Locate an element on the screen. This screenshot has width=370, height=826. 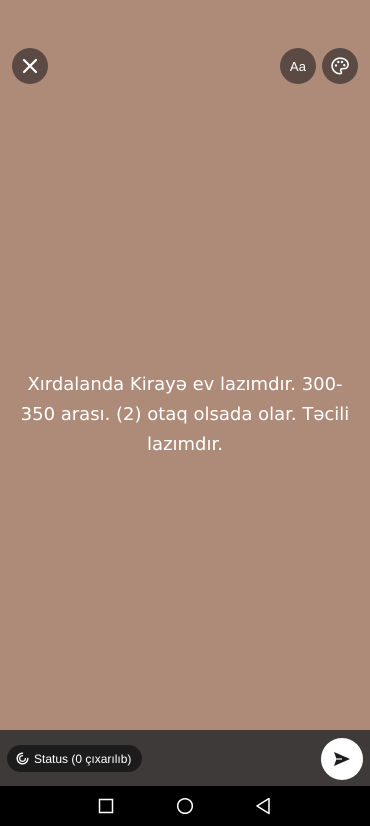
system-navigation-bar is located at coordinates (185, 806).